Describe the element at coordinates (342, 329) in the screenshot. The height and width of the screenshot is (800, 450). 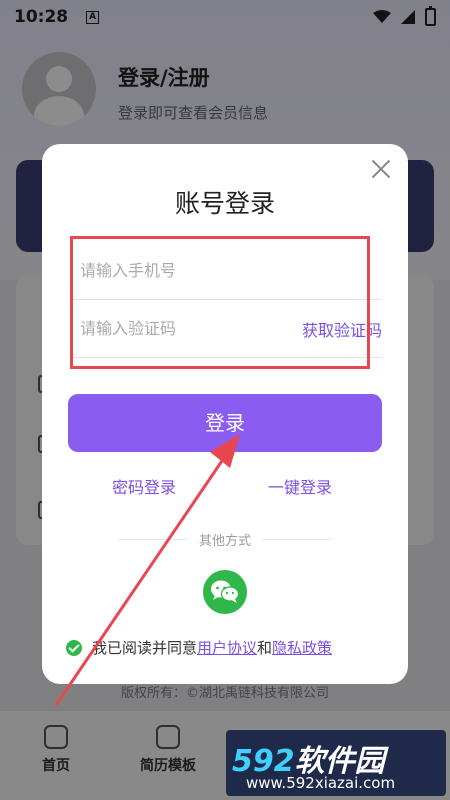
I see `get-code-button: 获取验证码` at that location.